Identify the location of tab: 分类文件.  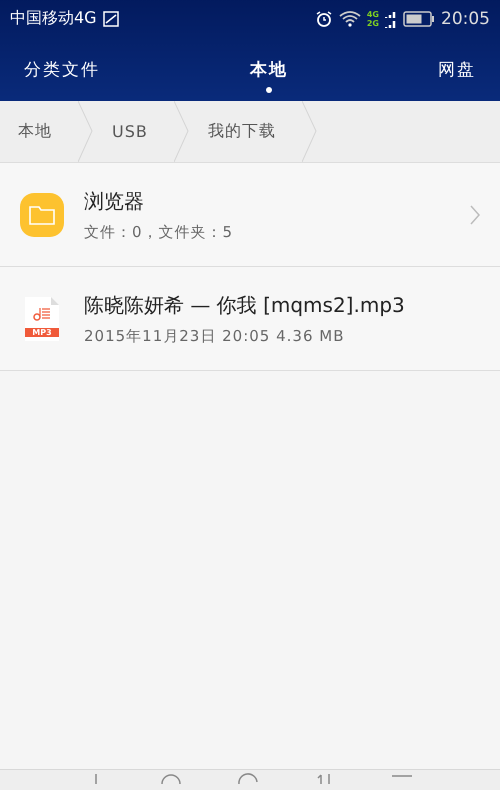
(62, 69).